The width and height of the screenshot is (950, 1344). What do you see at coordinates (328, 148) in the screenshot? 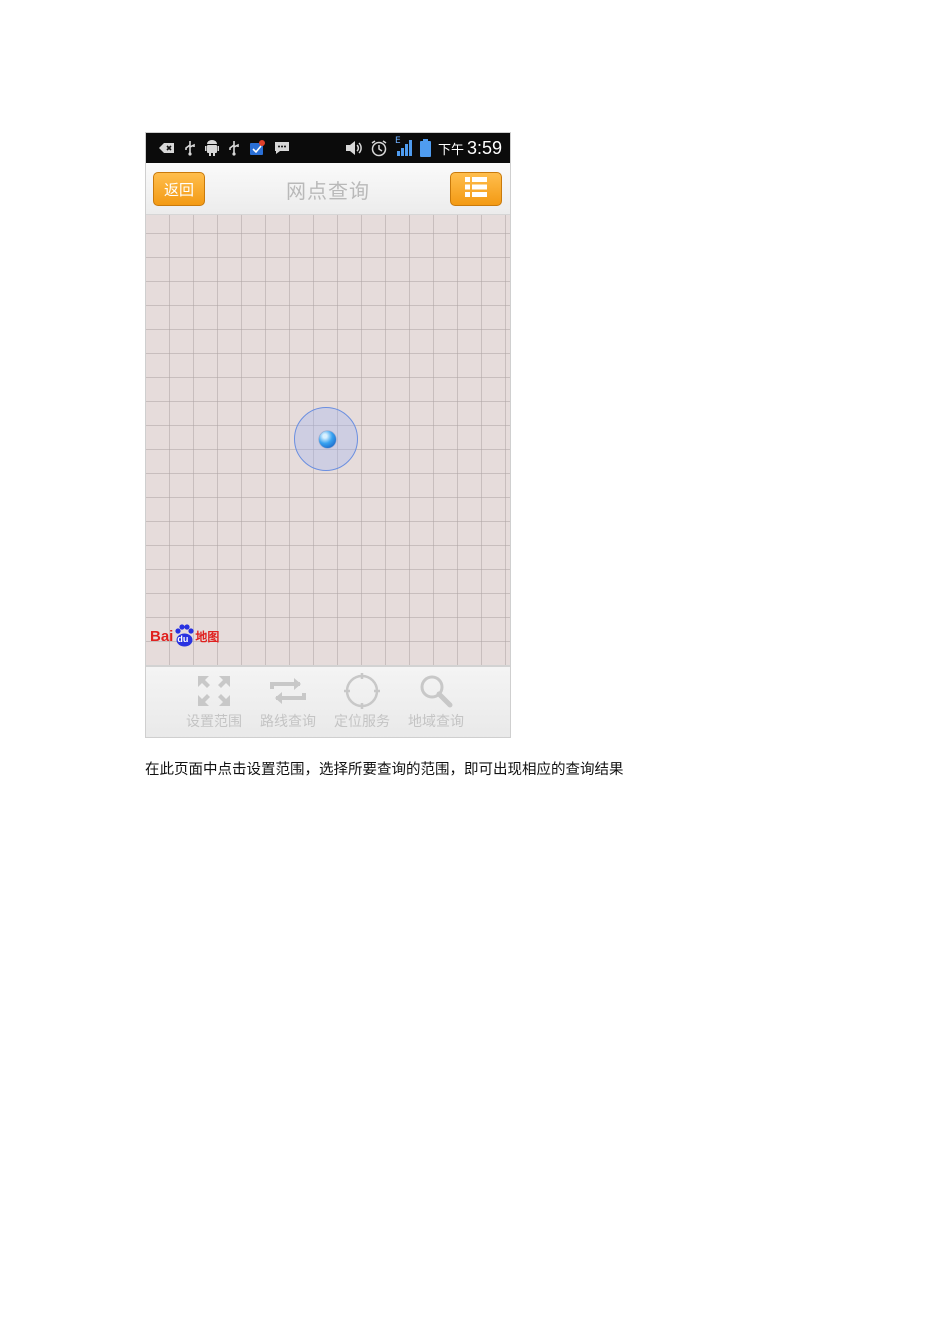
I see `status-bar: E 下午 3:59` at bounding box center [328, 148].